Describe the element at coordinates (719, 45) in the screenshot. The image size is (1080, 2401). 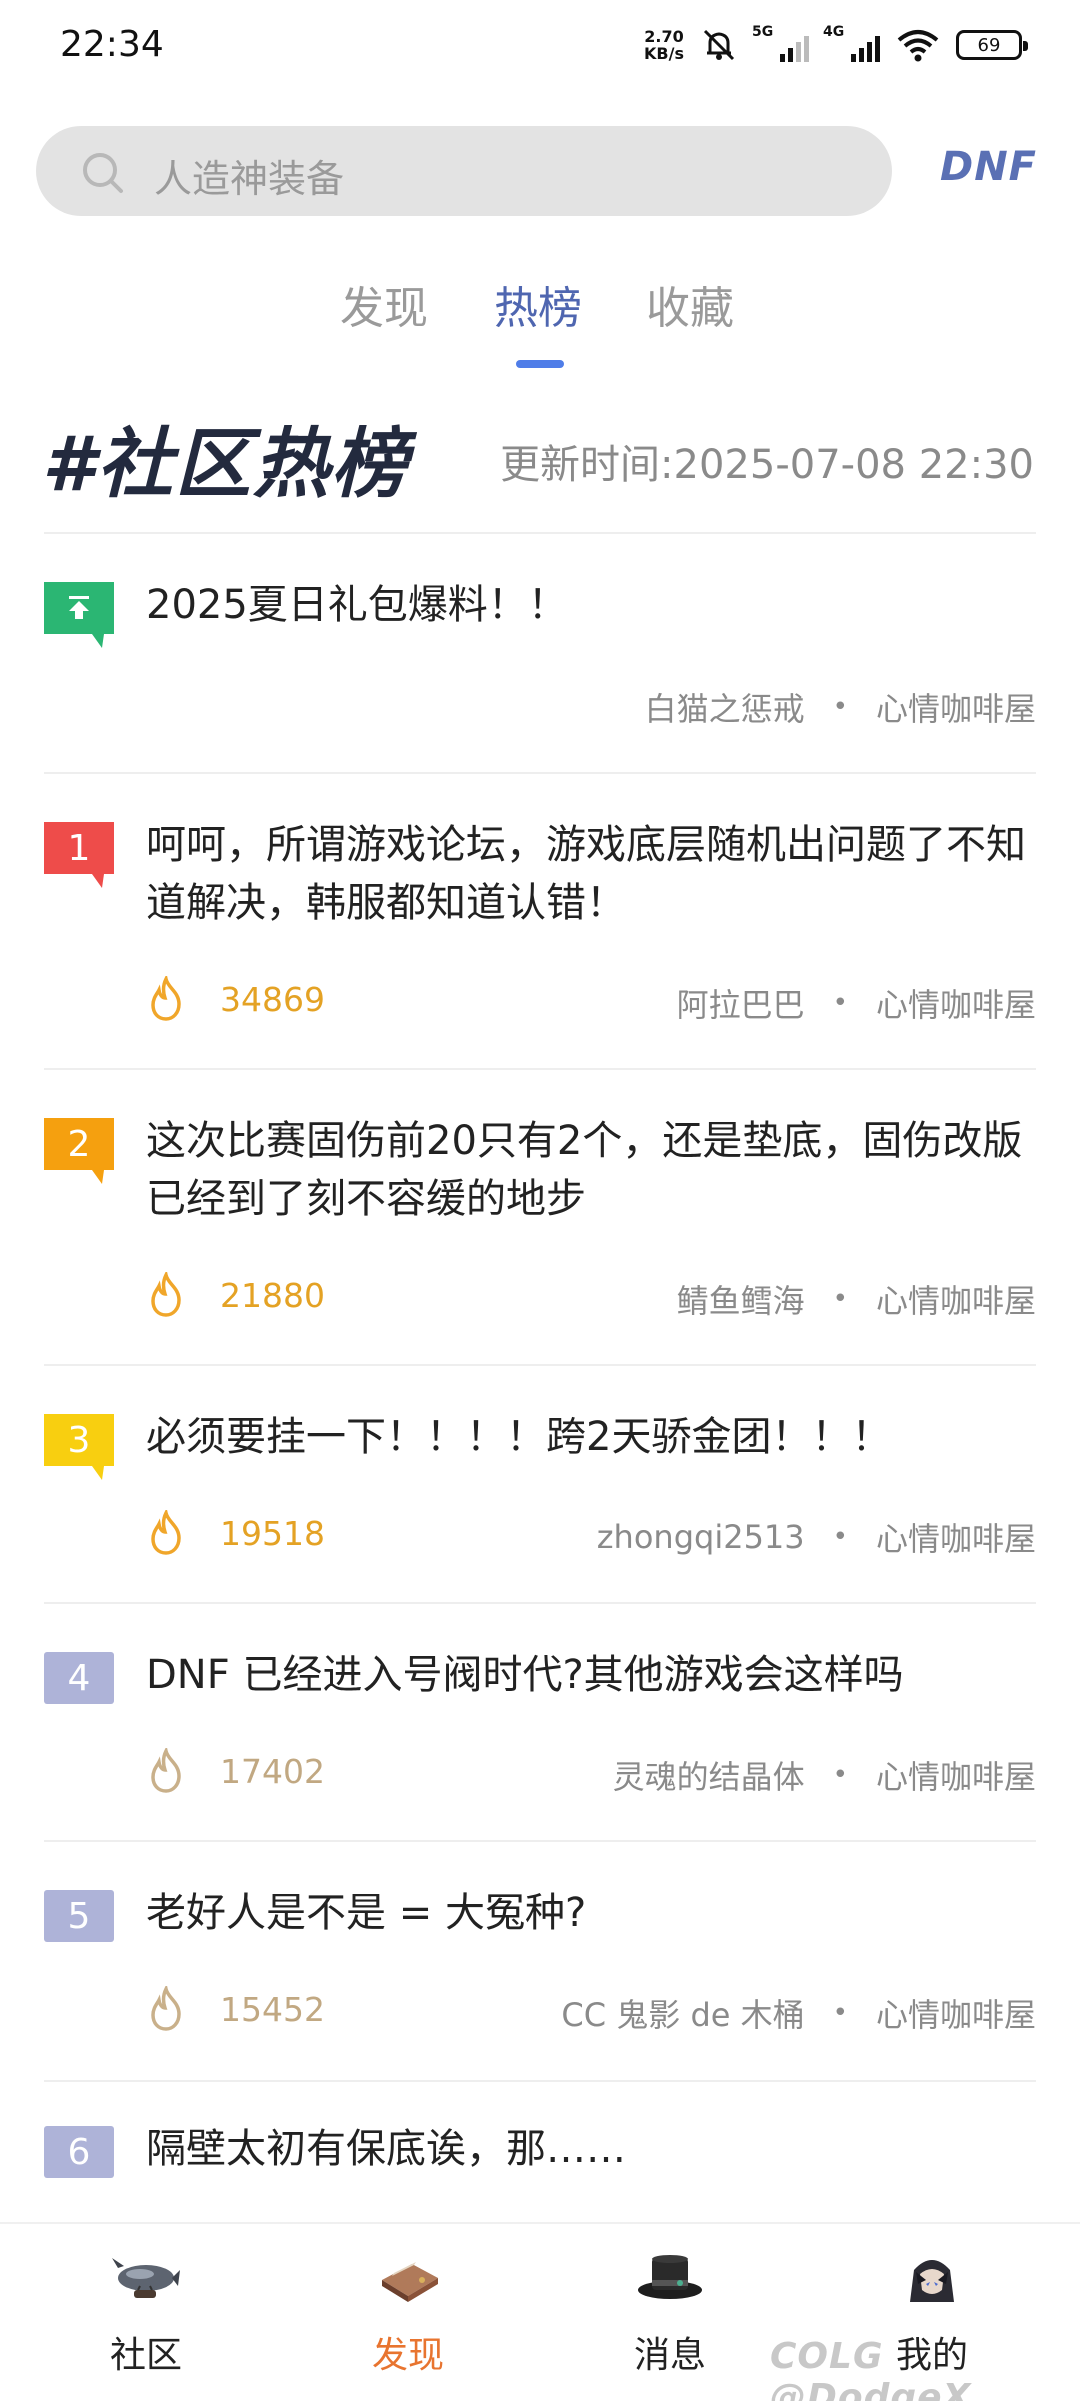
I see `mute-bell-icon` at that location.